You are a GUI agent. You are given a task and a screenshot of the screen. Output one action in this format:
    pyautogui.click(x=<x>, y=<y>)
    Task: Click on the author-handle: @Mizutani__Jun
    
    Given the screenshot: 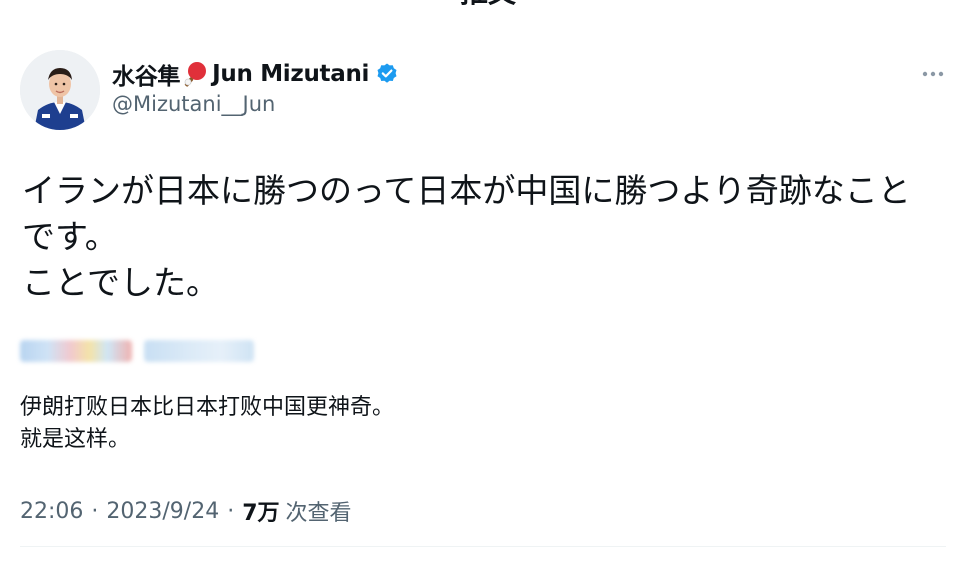 What is the action you would take?
    pyautogui.click(x=193, y=104)
    